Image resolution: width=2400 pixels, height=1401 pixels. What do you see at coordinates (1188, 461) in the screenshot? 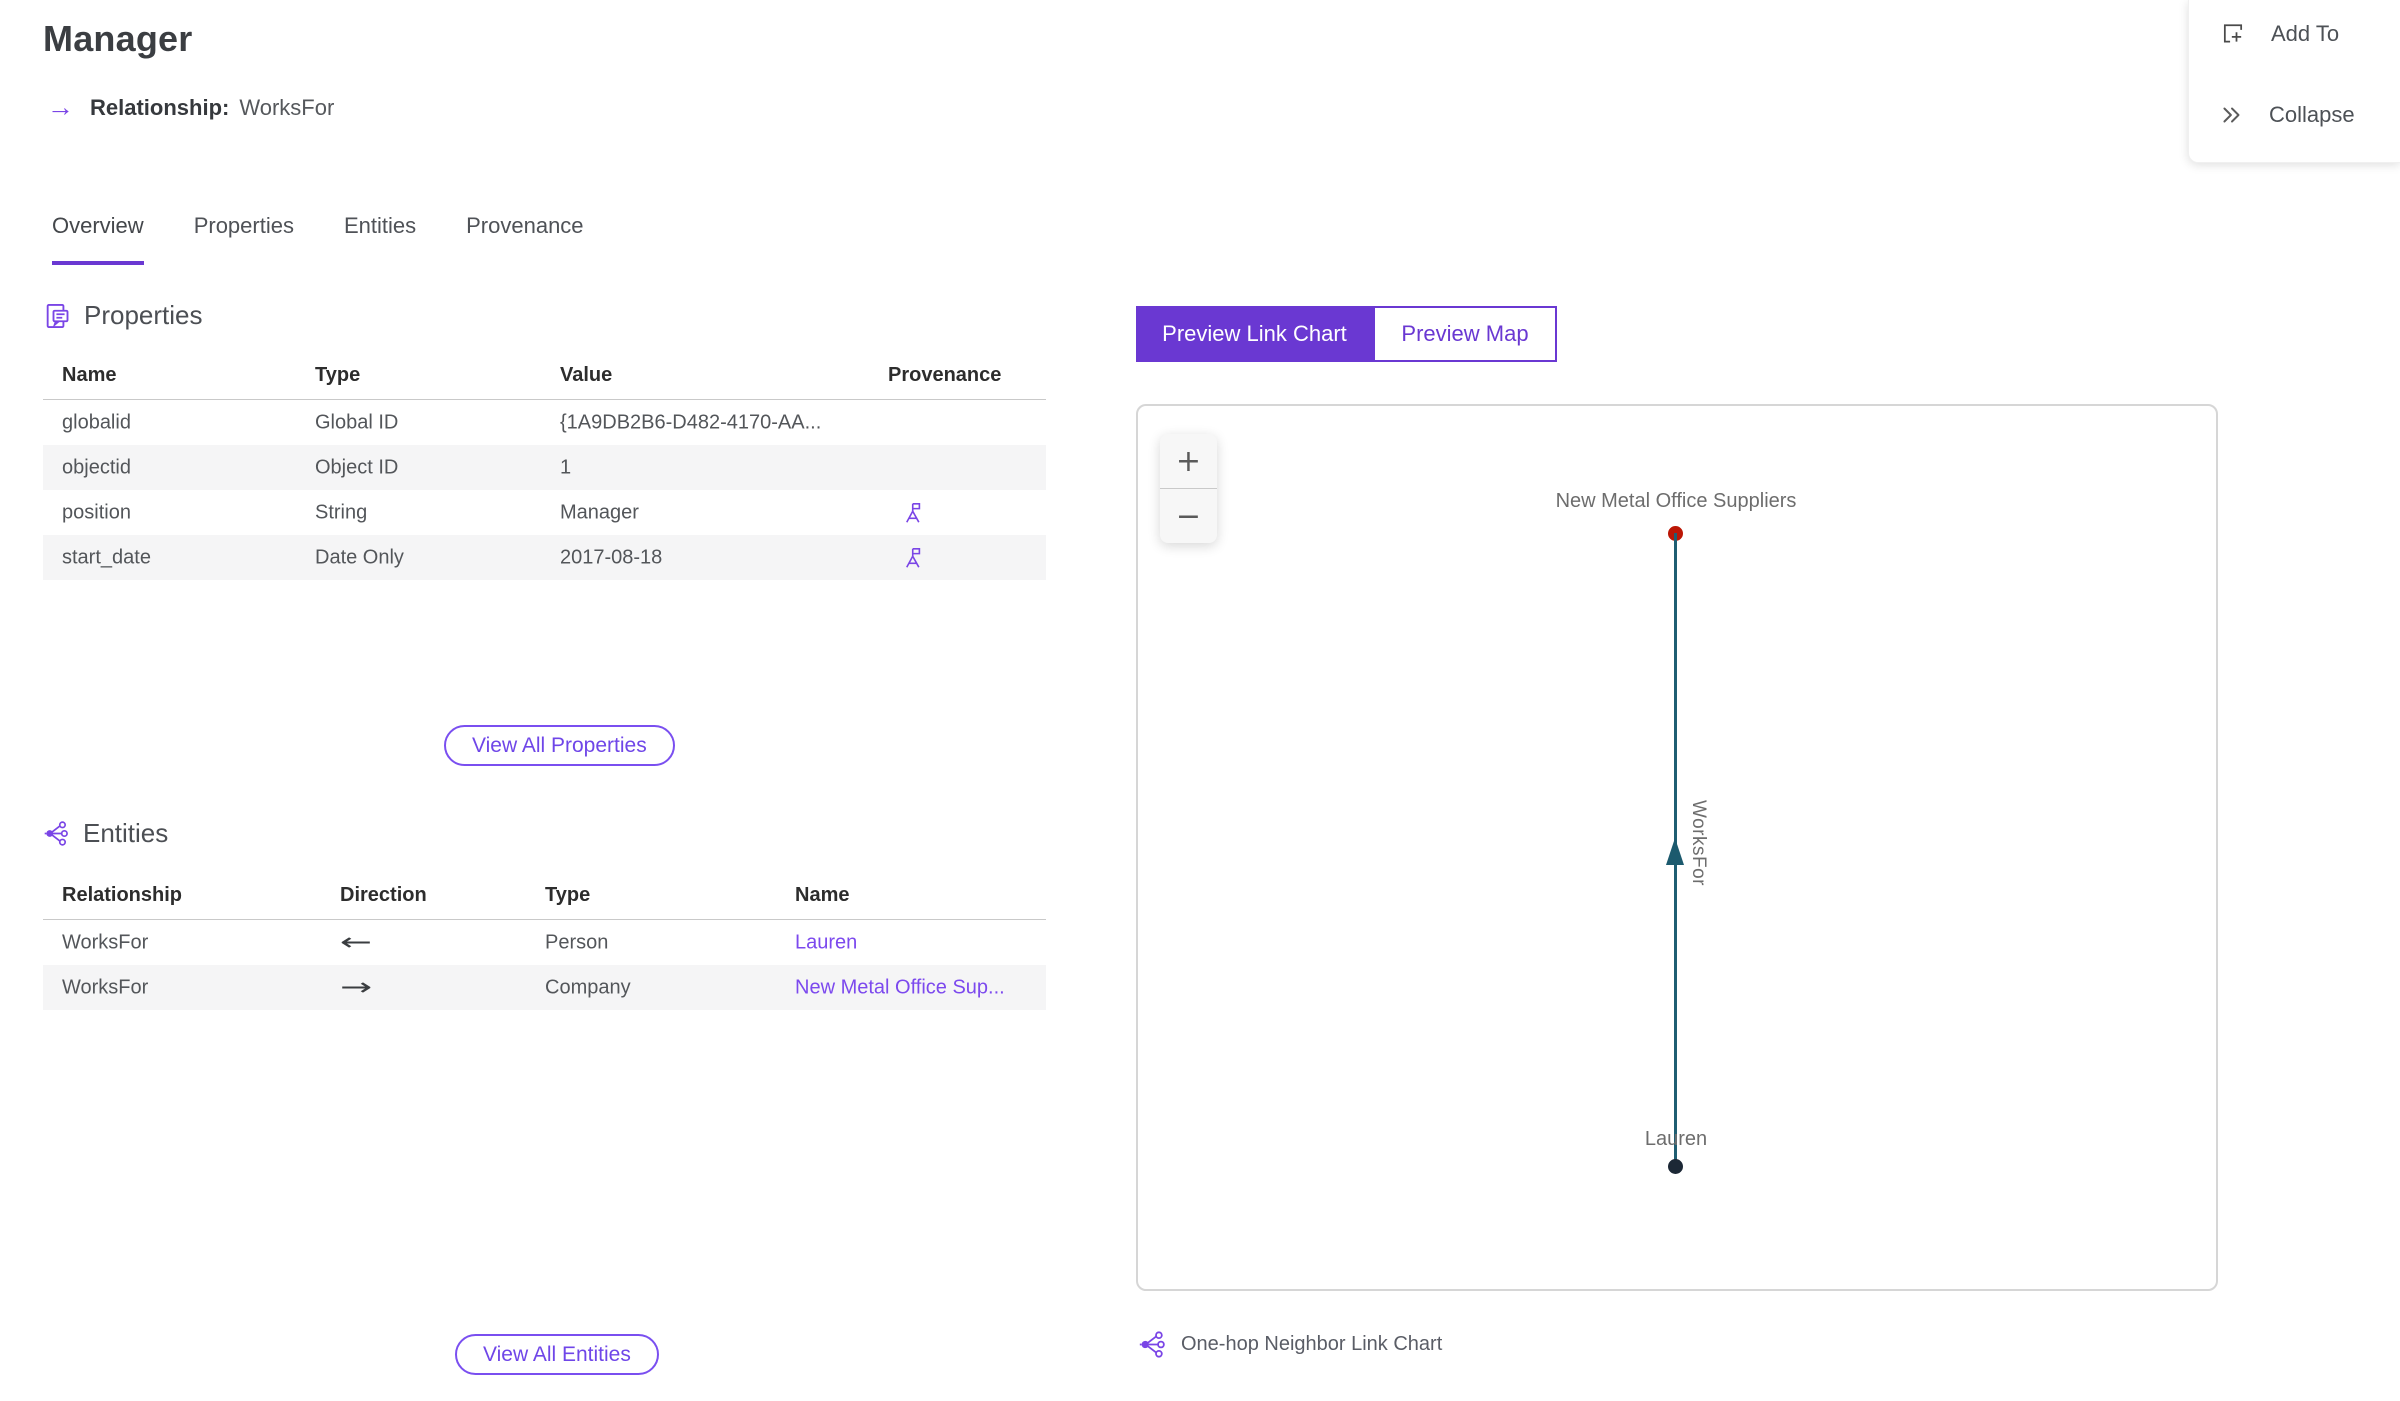
I see `zoom-in-button: +` at bounding box center [1188, 461].